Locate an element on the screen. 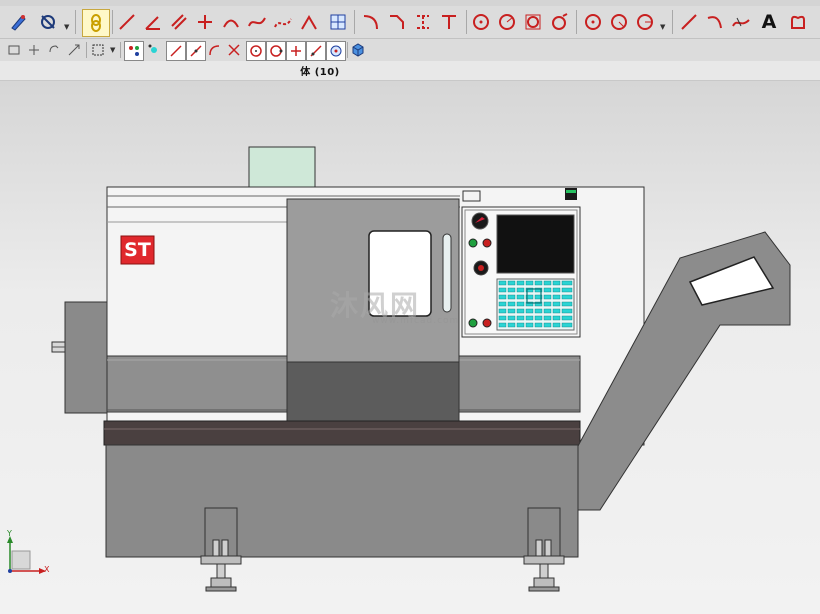 The width and height of the screenshot is (820, 614). watermark-url: www.mfcad.com is located at coordinates (416, 321).